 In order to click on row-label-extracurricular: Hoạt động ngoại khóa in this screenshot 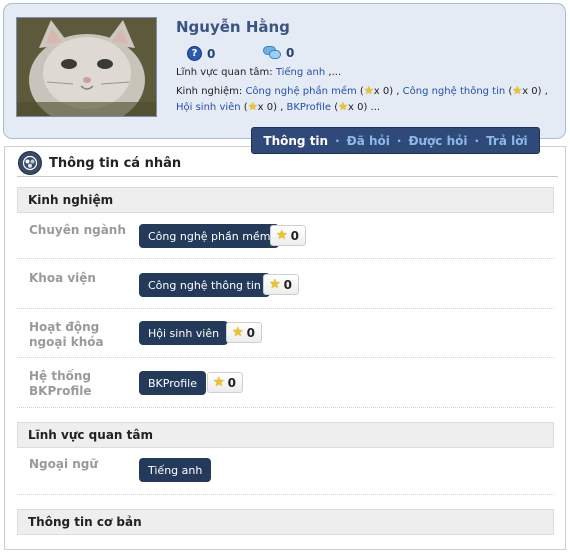, I will do `click(66, 335)`.